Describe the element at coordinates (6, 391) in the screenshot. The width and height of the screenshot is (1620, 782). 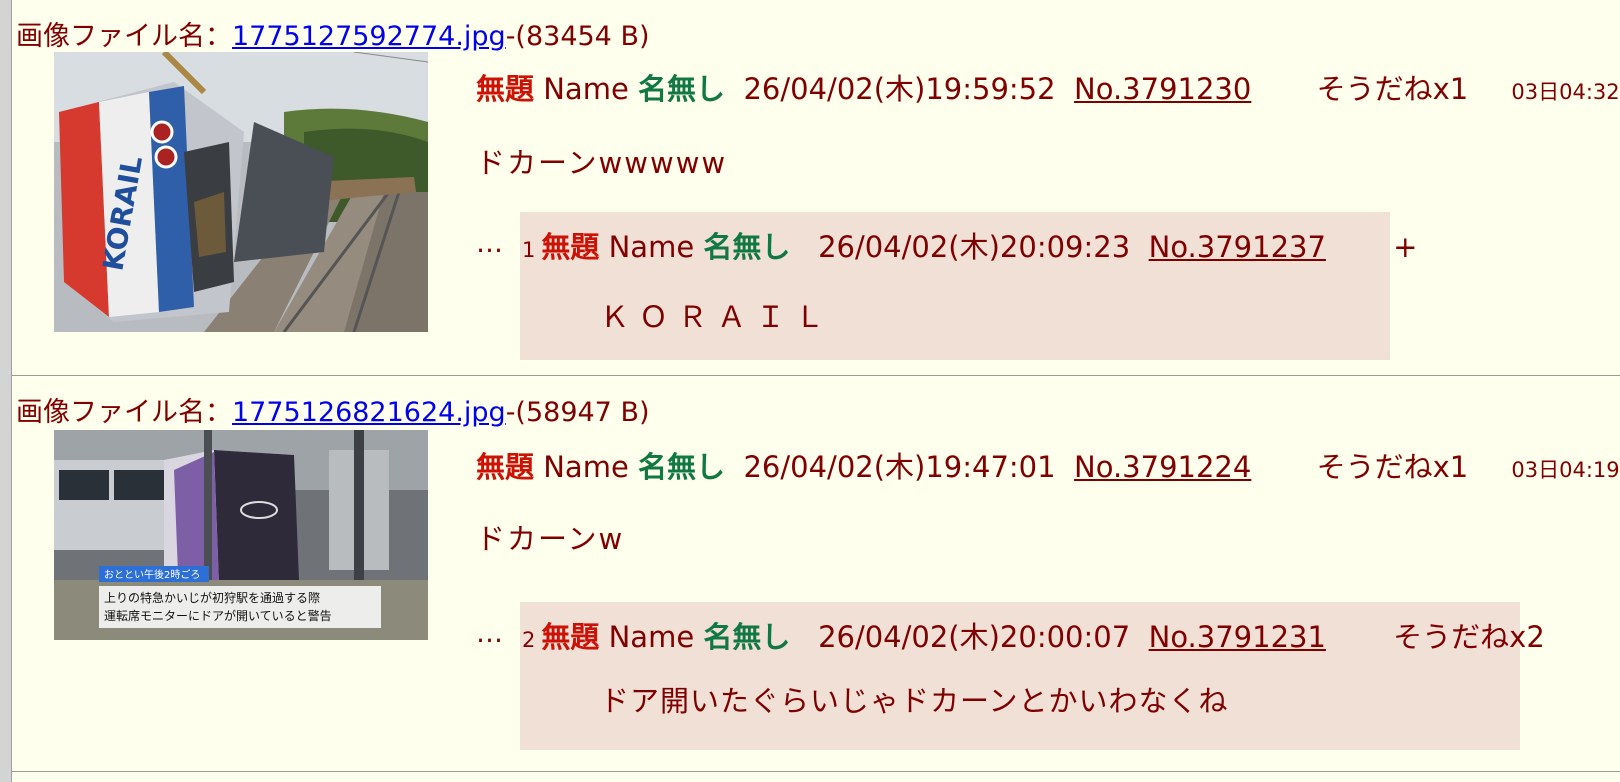
I see `left-frame-border` at that location.